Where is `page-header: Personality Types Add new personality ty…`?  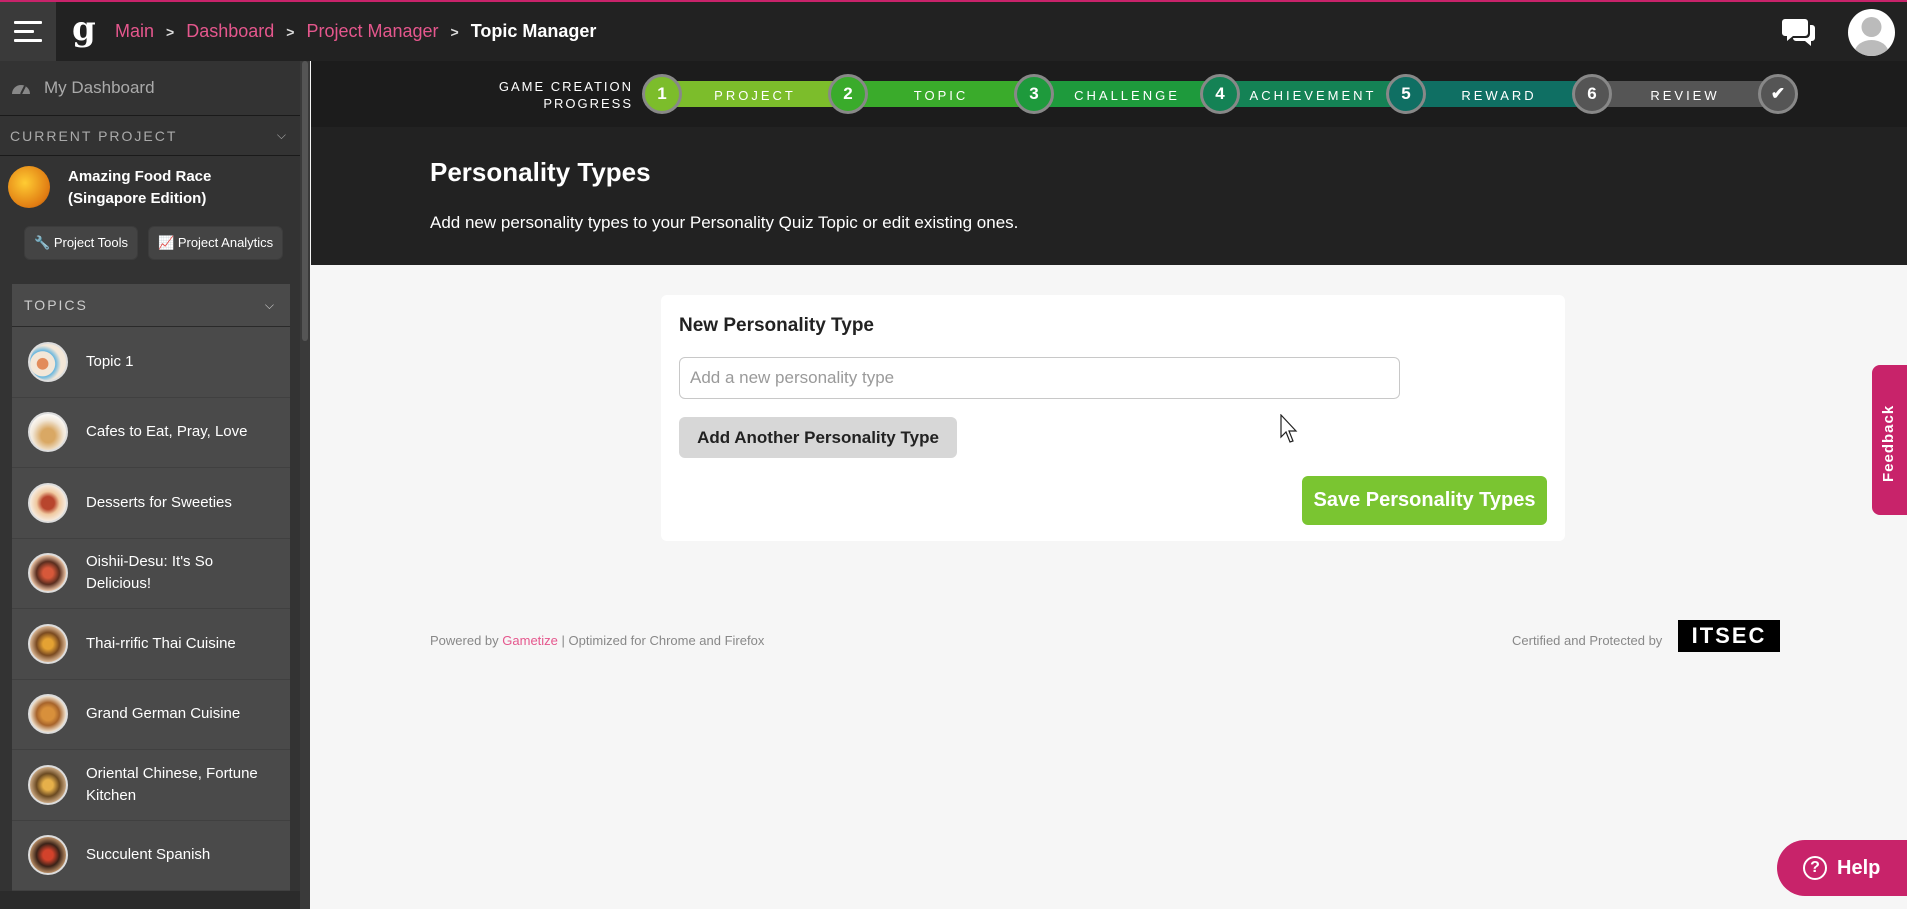 page-header: Personality Types Add new personality ty… is located at coordinates (1109, 196).